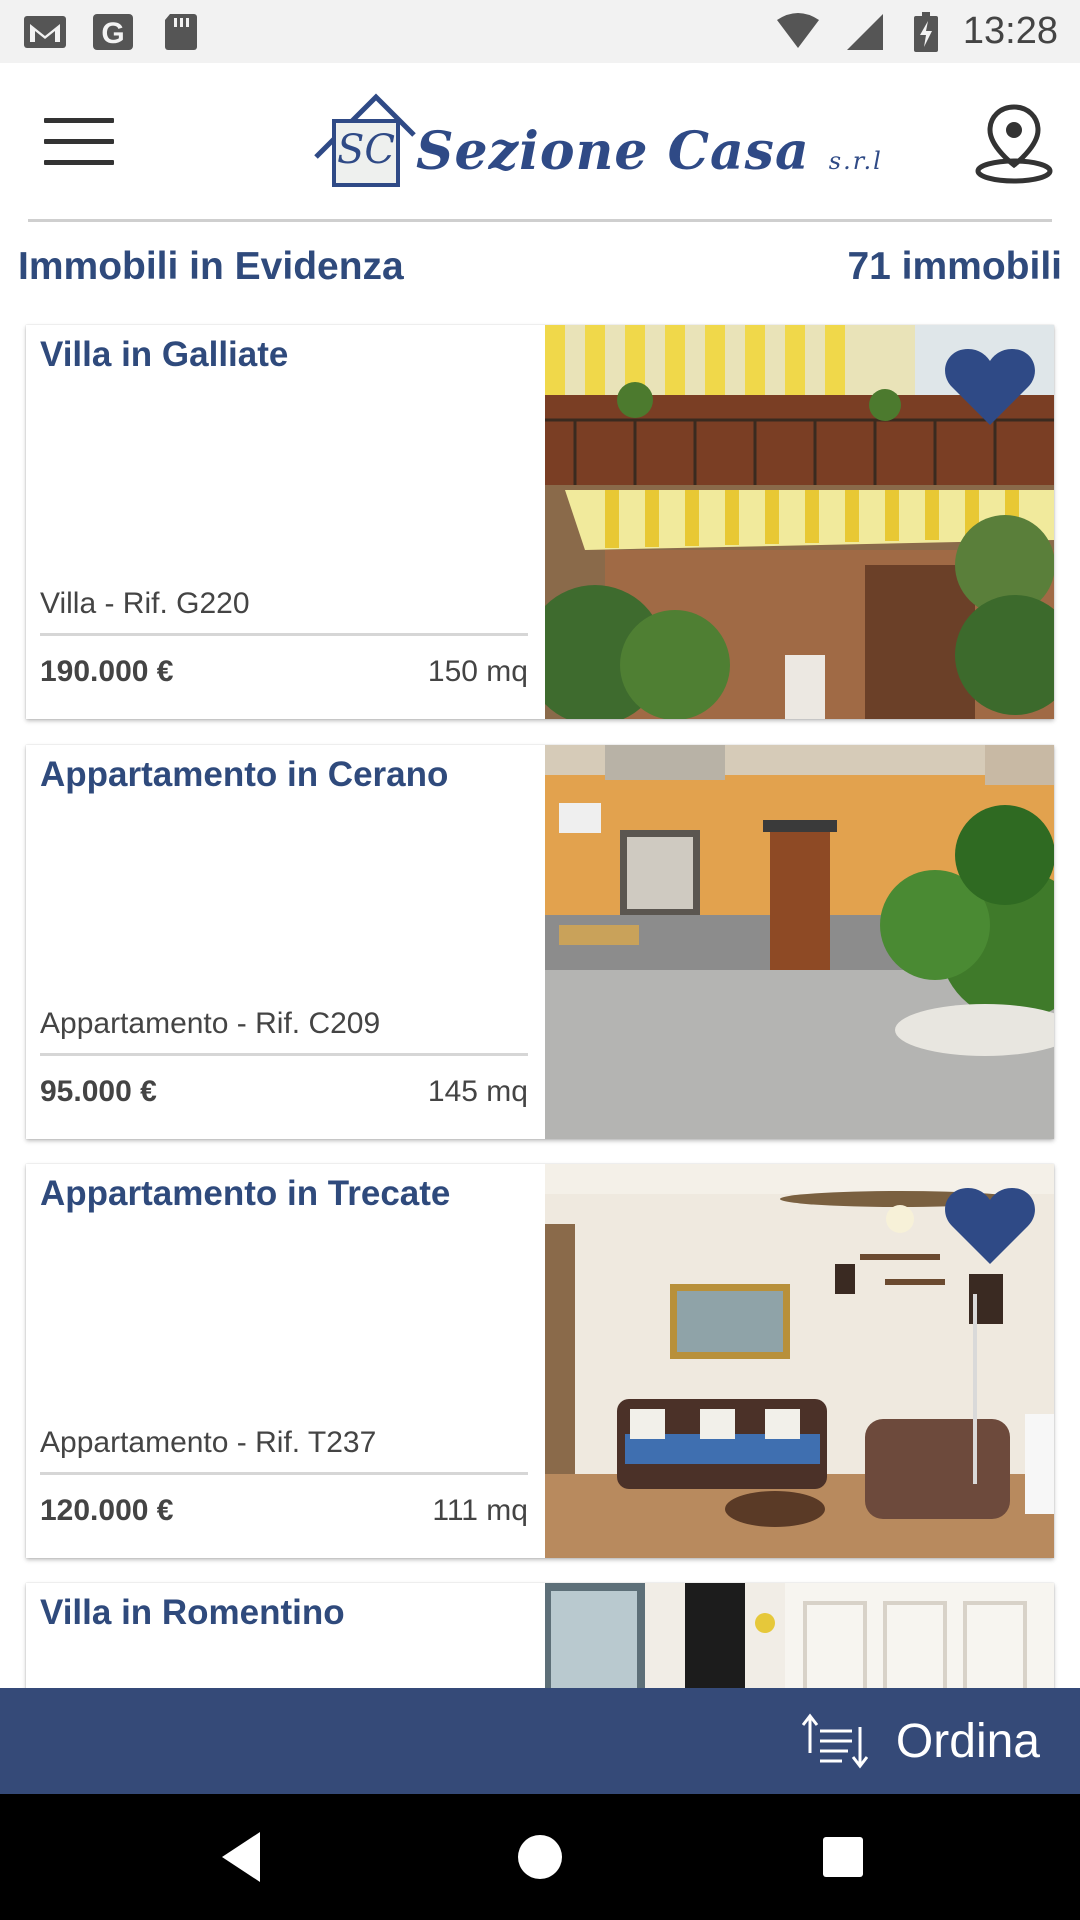 The height and width of the screenshot is (1920, 1080). I want to click on recents-icon, so click(843, 1857).